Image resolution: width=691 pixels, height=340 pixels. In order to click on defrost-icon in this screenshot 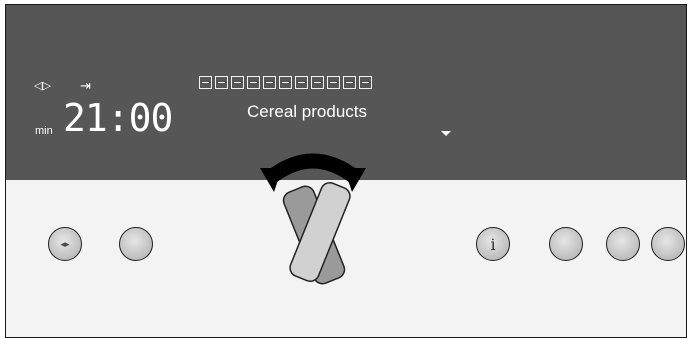, I will do `click(349, 82)`.